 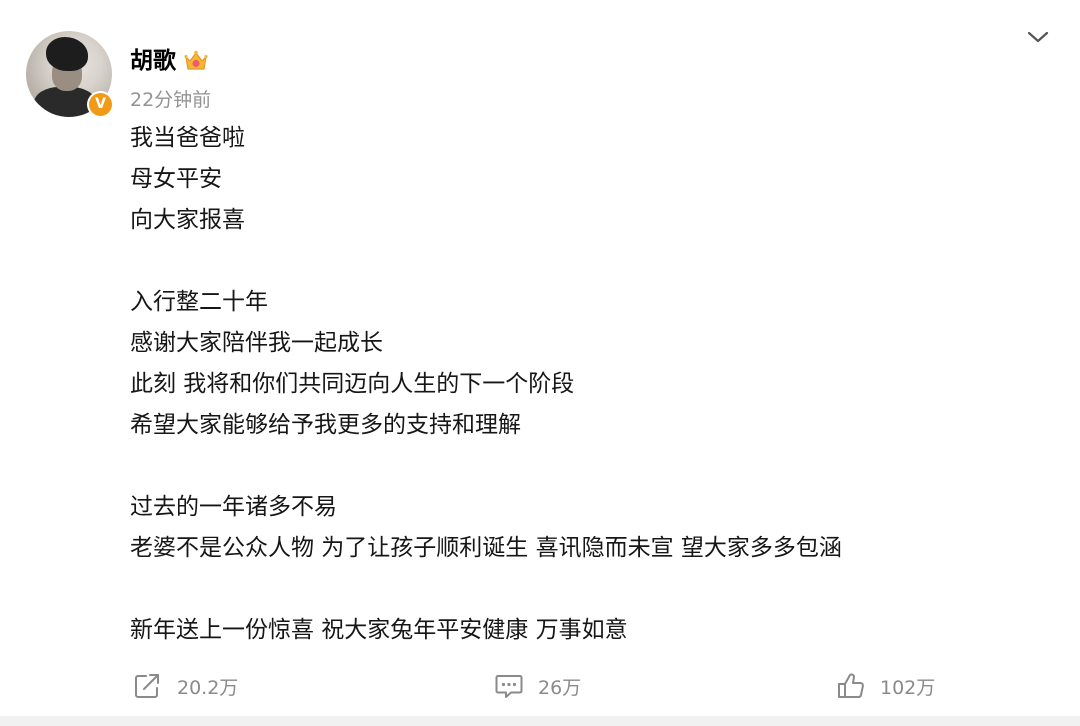 What do you see at coordinates (233, 507) in the screenshot?
I see `post-line: 过去的一年诸多不易` at bounding box center [233, 507].